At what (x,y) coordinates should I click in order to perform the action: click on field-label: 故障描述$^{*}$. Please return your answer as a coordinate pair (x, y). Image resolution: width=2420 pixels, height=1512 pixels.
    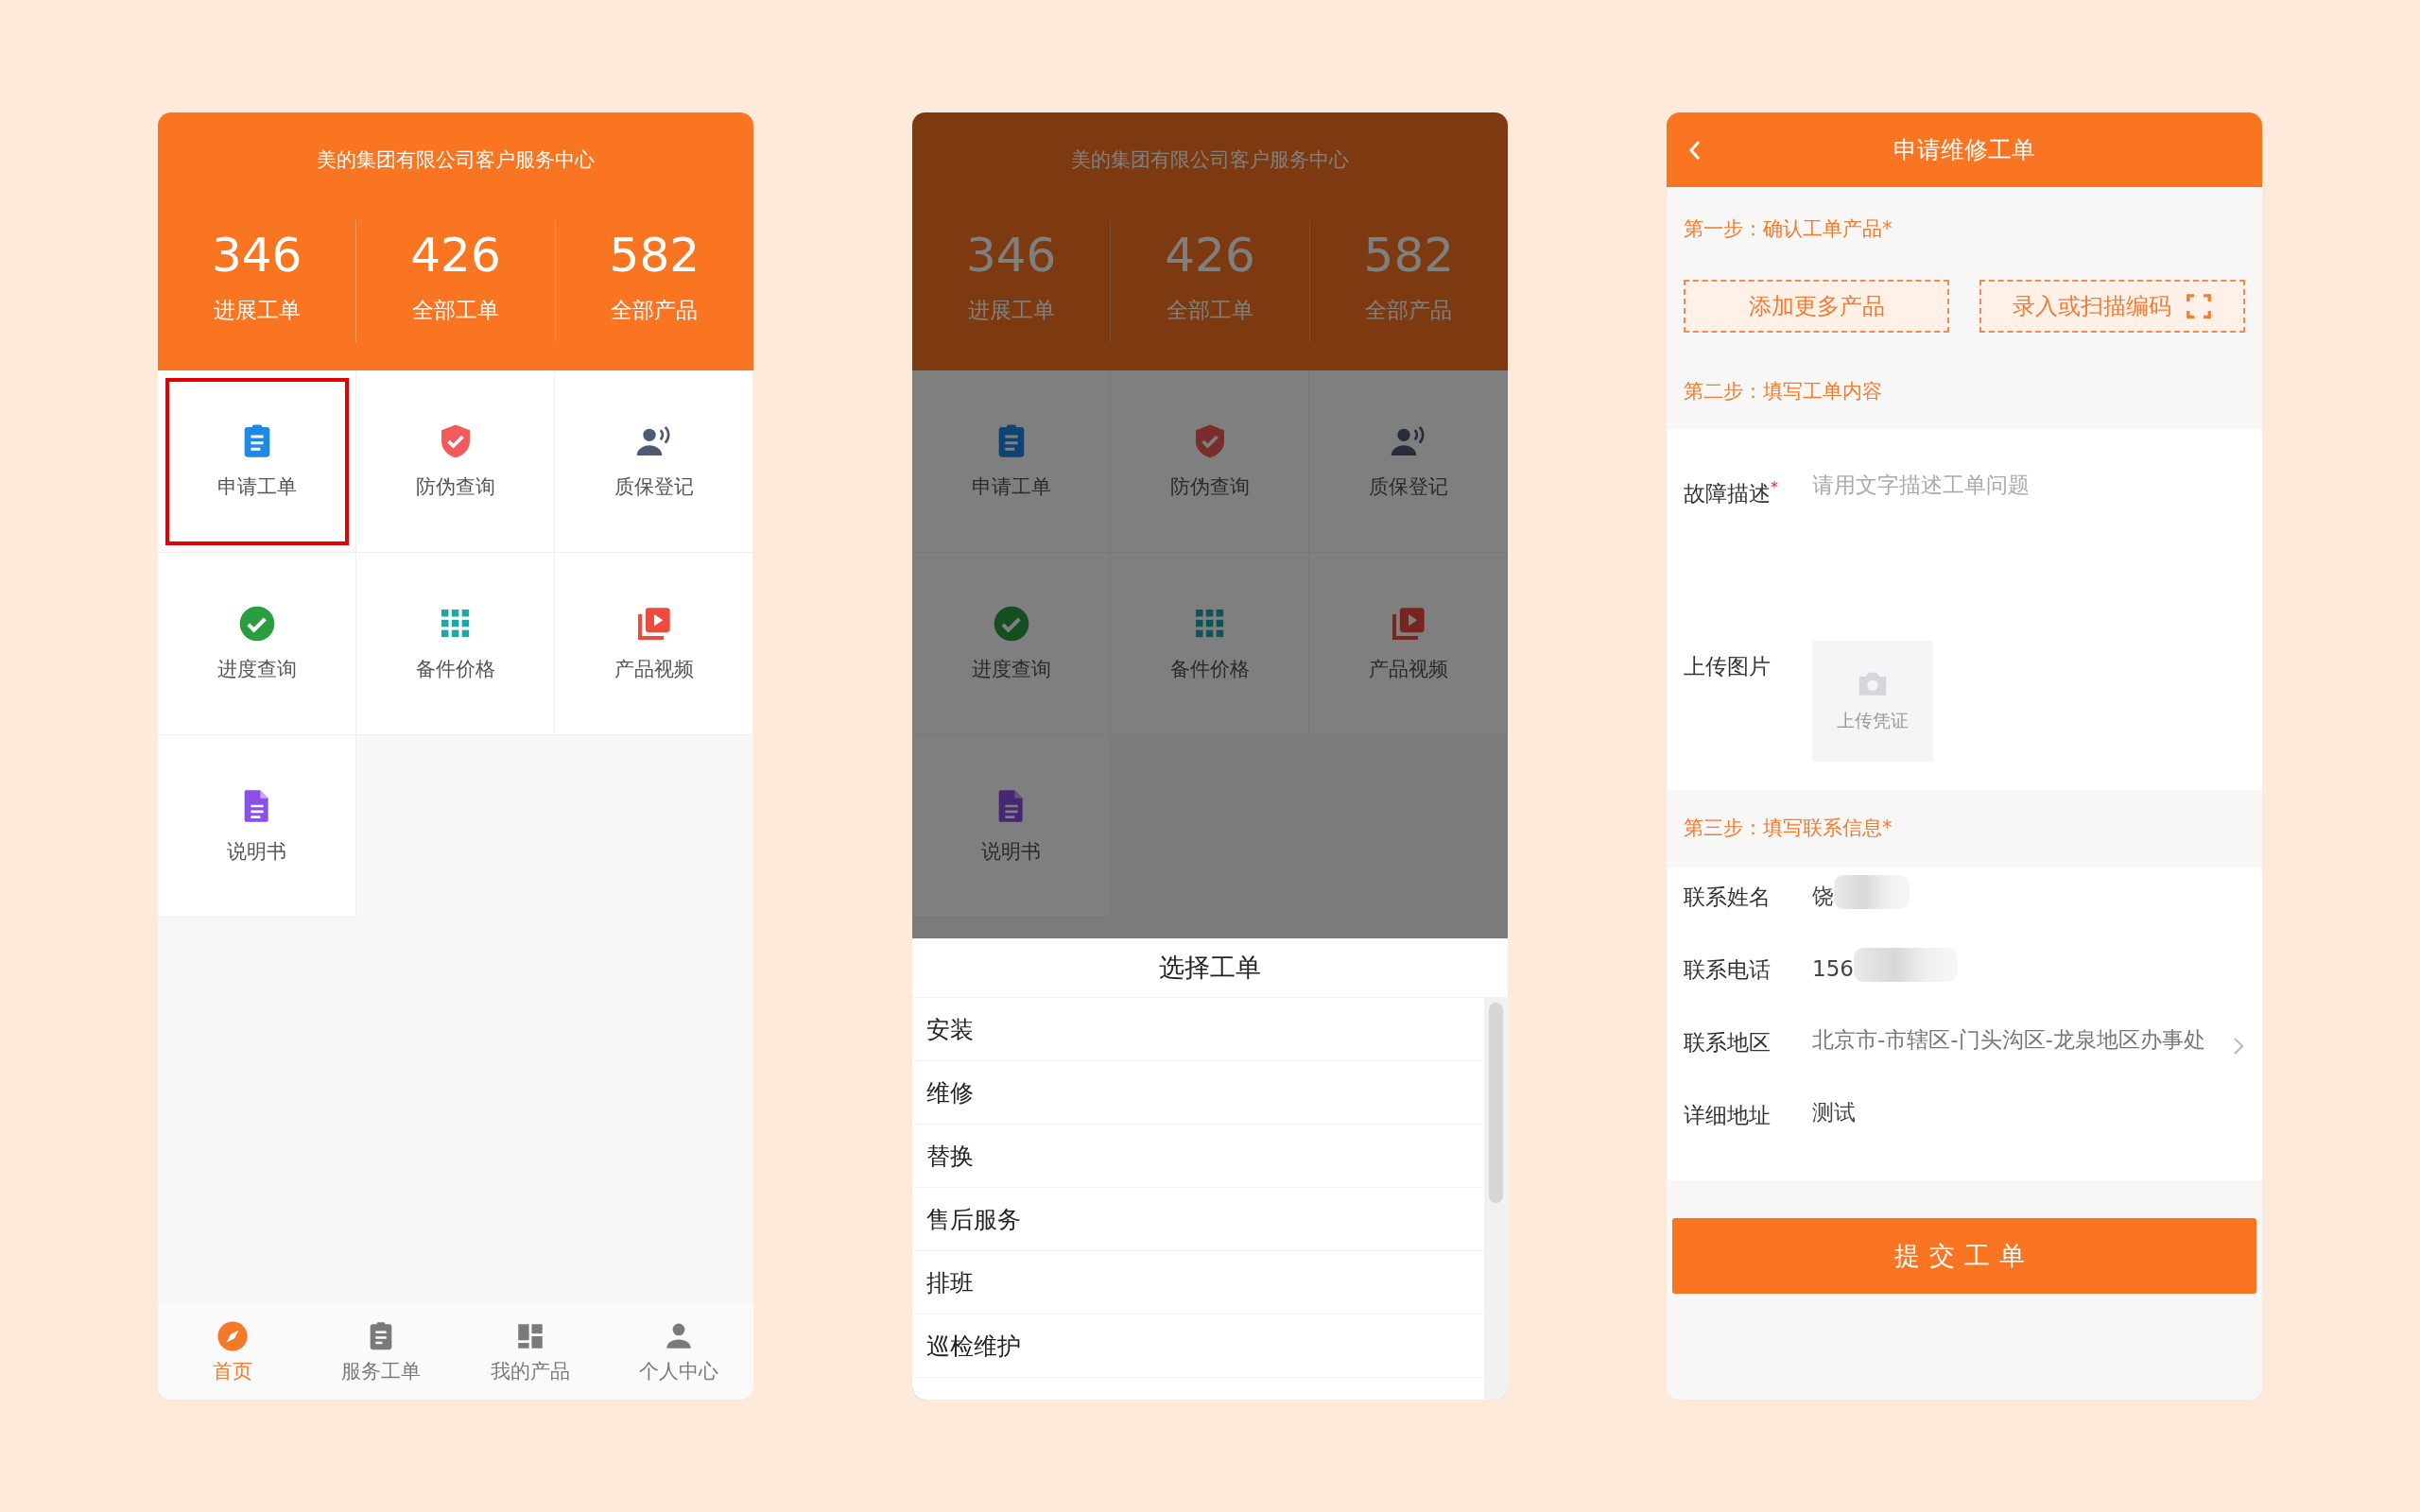
    Looking at the image, I should click on (1731, 492).